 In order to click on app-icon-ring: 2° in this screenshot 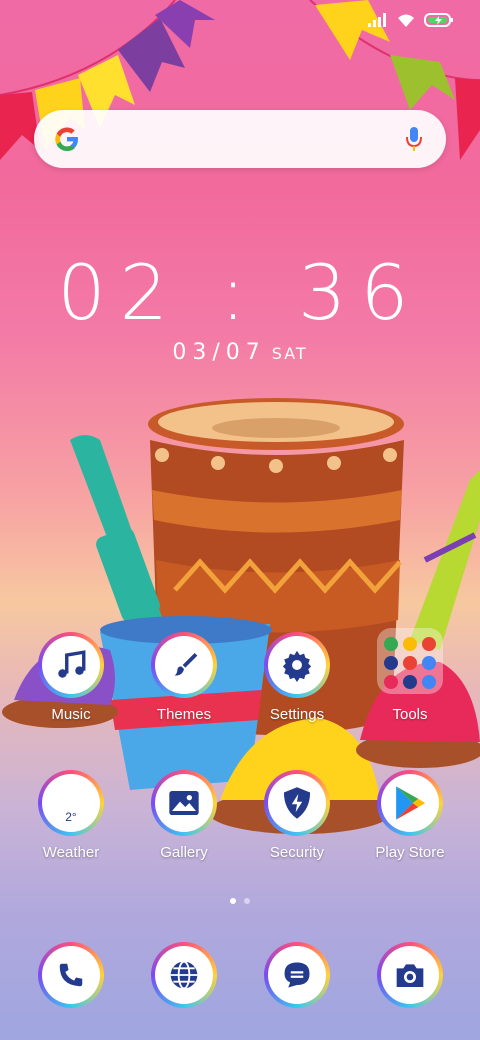, I will do `click(71, 803)`.